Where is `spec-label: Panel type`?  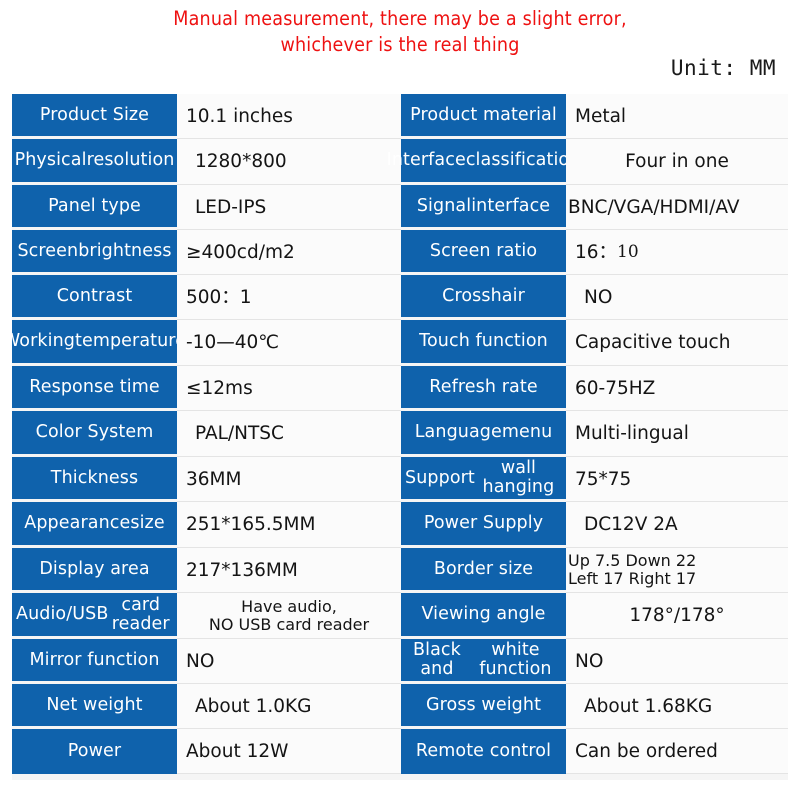 spec-label: Panel type is located at coordinates (94, 206).